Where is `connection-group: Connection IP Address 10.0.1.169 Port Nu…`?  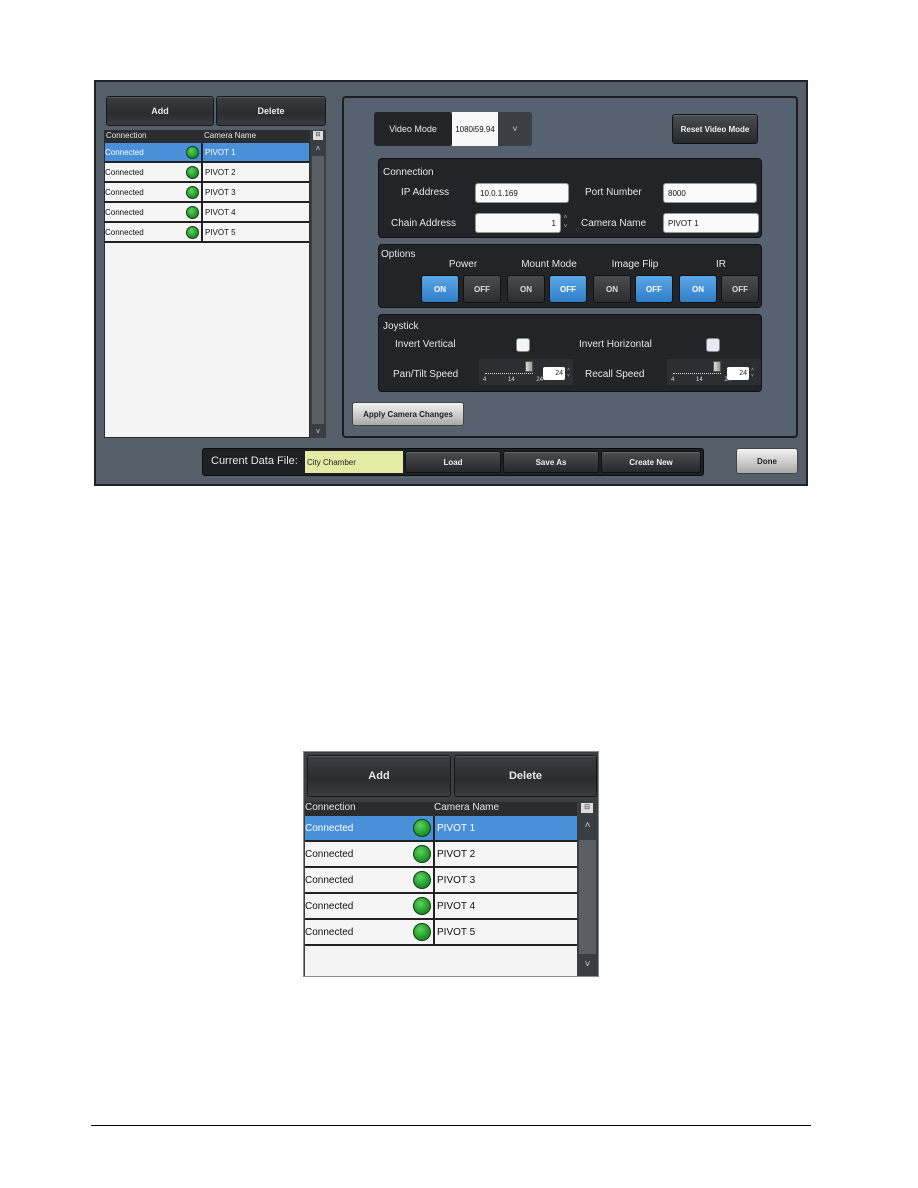 connection-group: Connection IP Address 10.0.1.169 Port Nu… is located at coordinates (570, 198).